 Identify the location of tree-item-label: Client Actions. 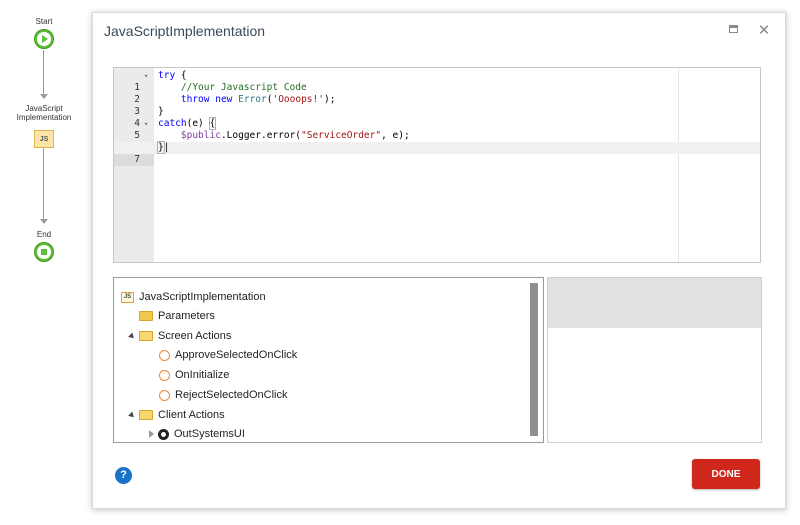
(191, 415).